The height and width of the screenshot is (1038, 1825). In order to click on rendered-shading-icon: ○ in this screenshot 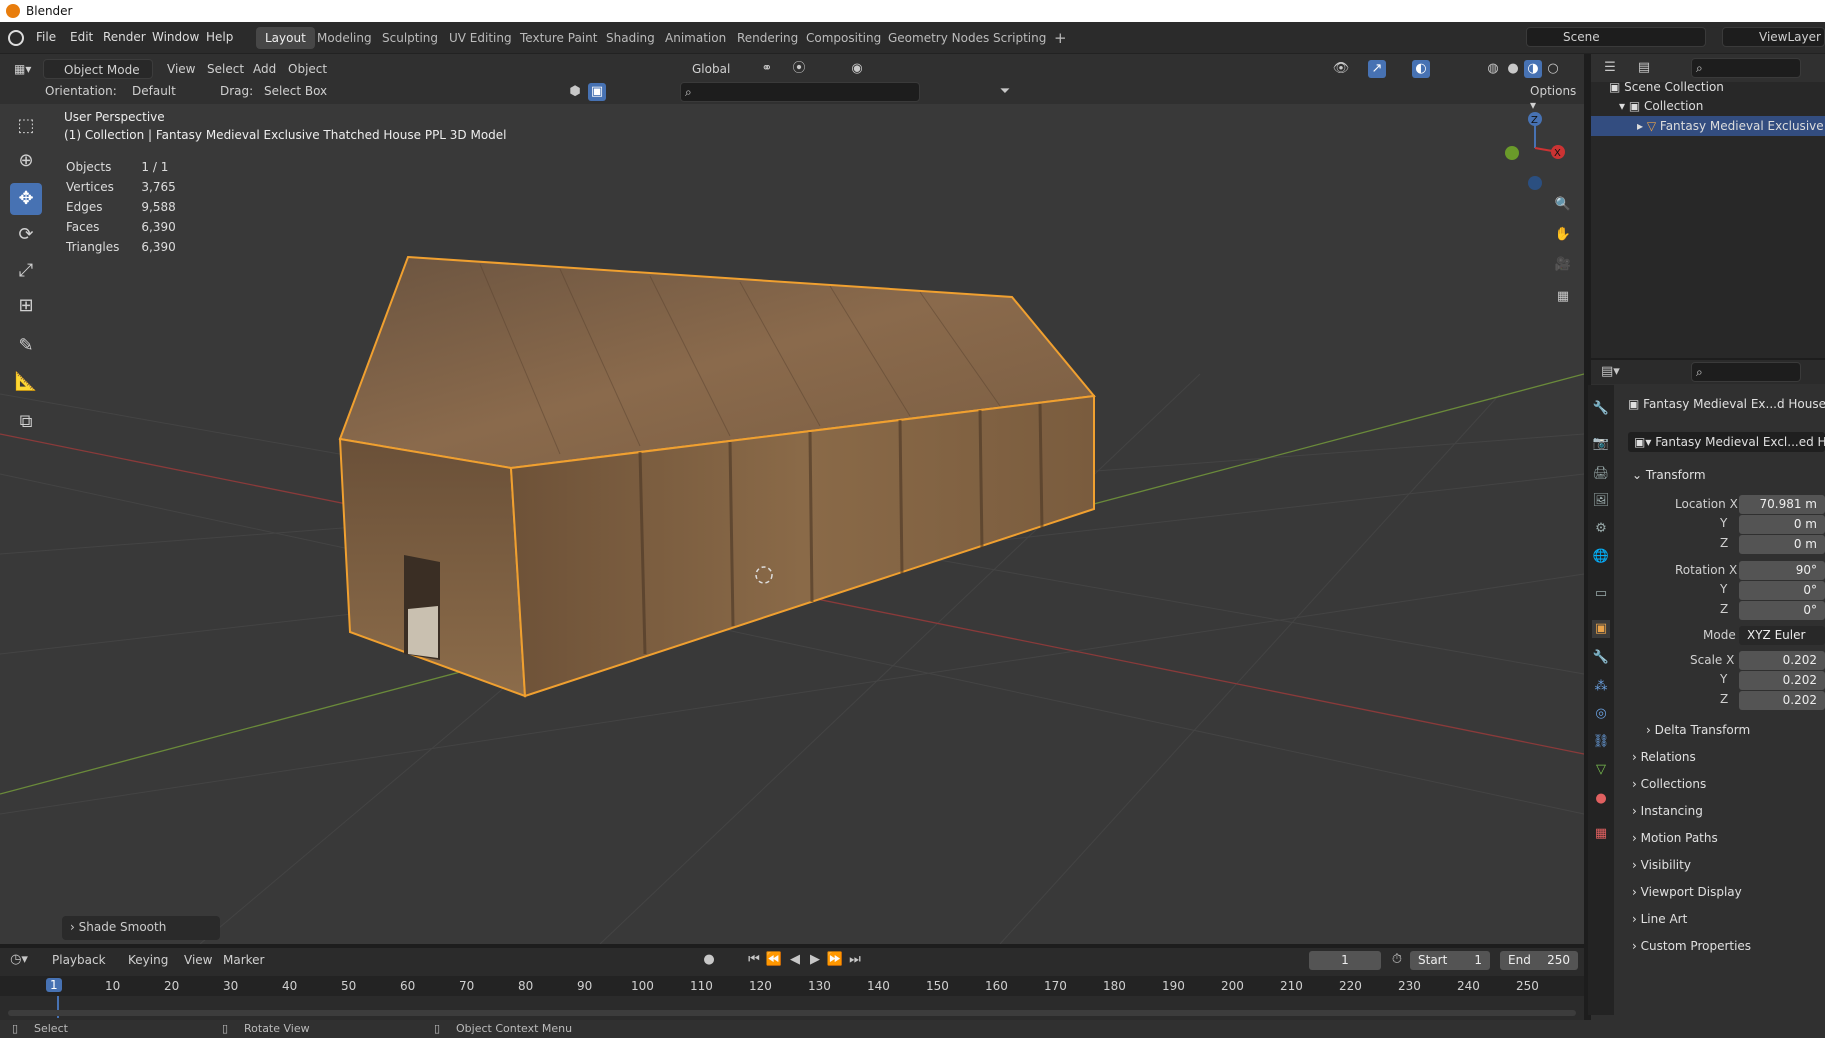, I will do `click(1553, 69)`.